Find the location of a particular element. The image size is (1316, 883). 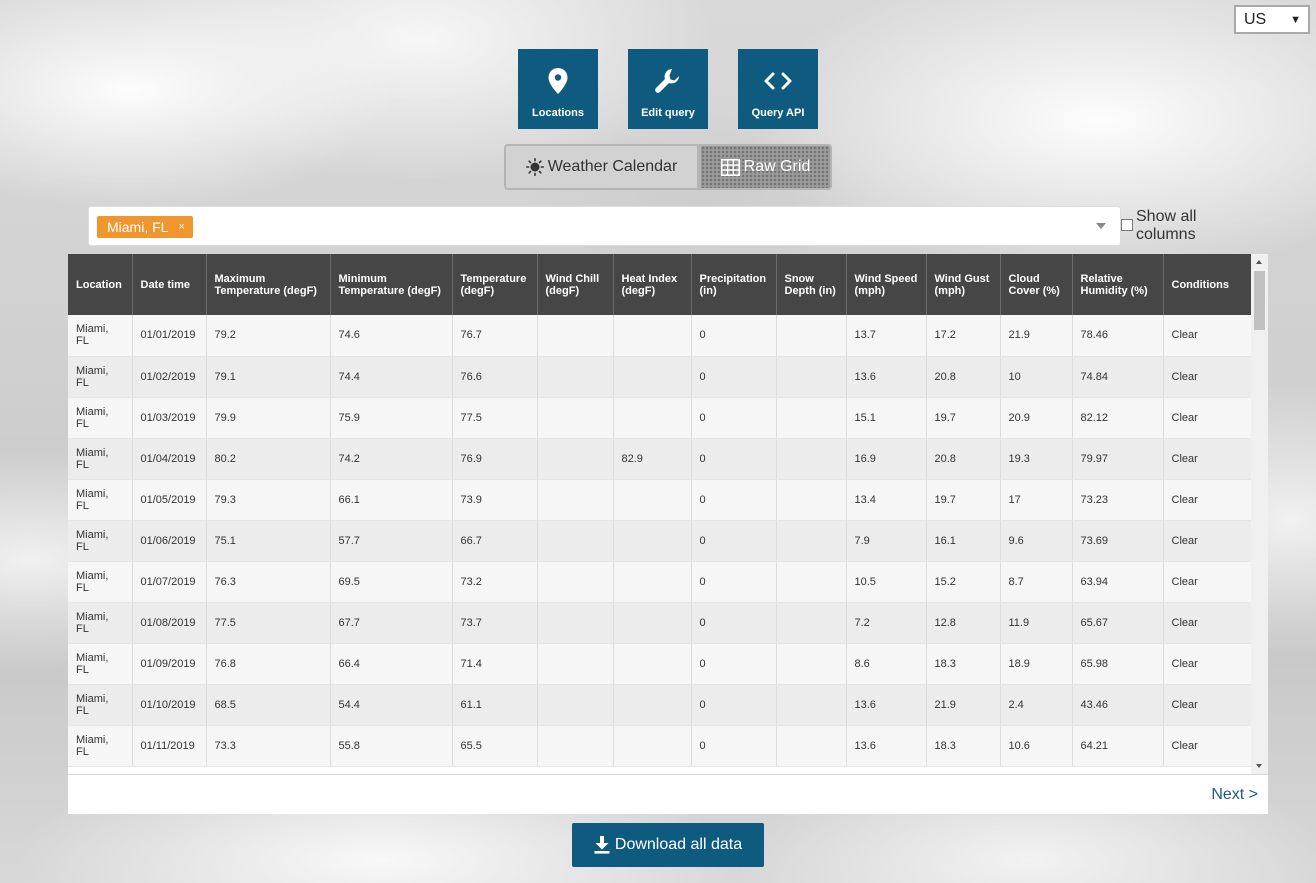

weather-calendar-tab: Weather Calendar is located at coordinates (601, 167).